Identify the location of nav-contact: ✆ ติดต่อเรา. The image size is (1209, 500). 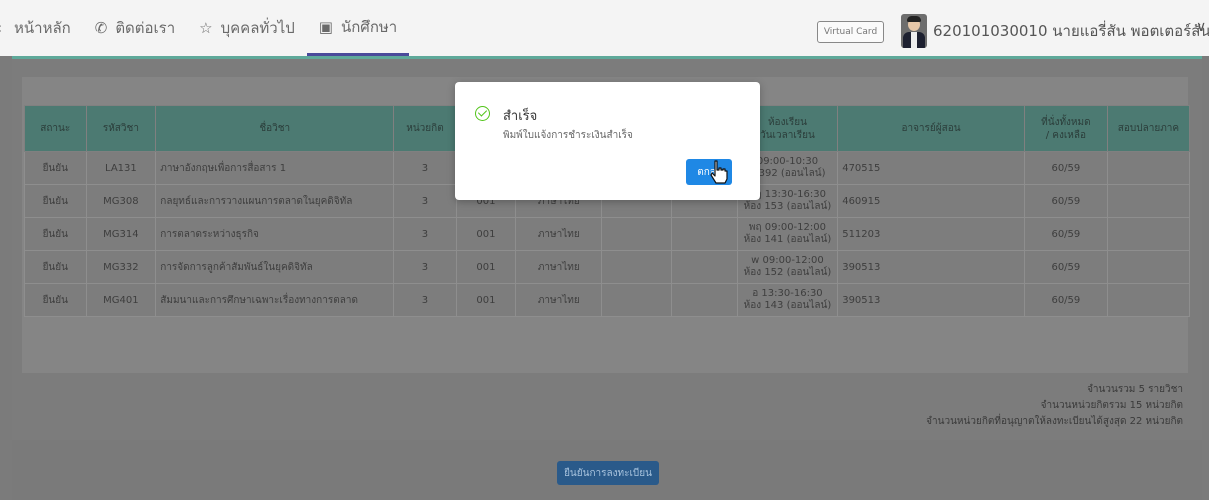
(135, 28).